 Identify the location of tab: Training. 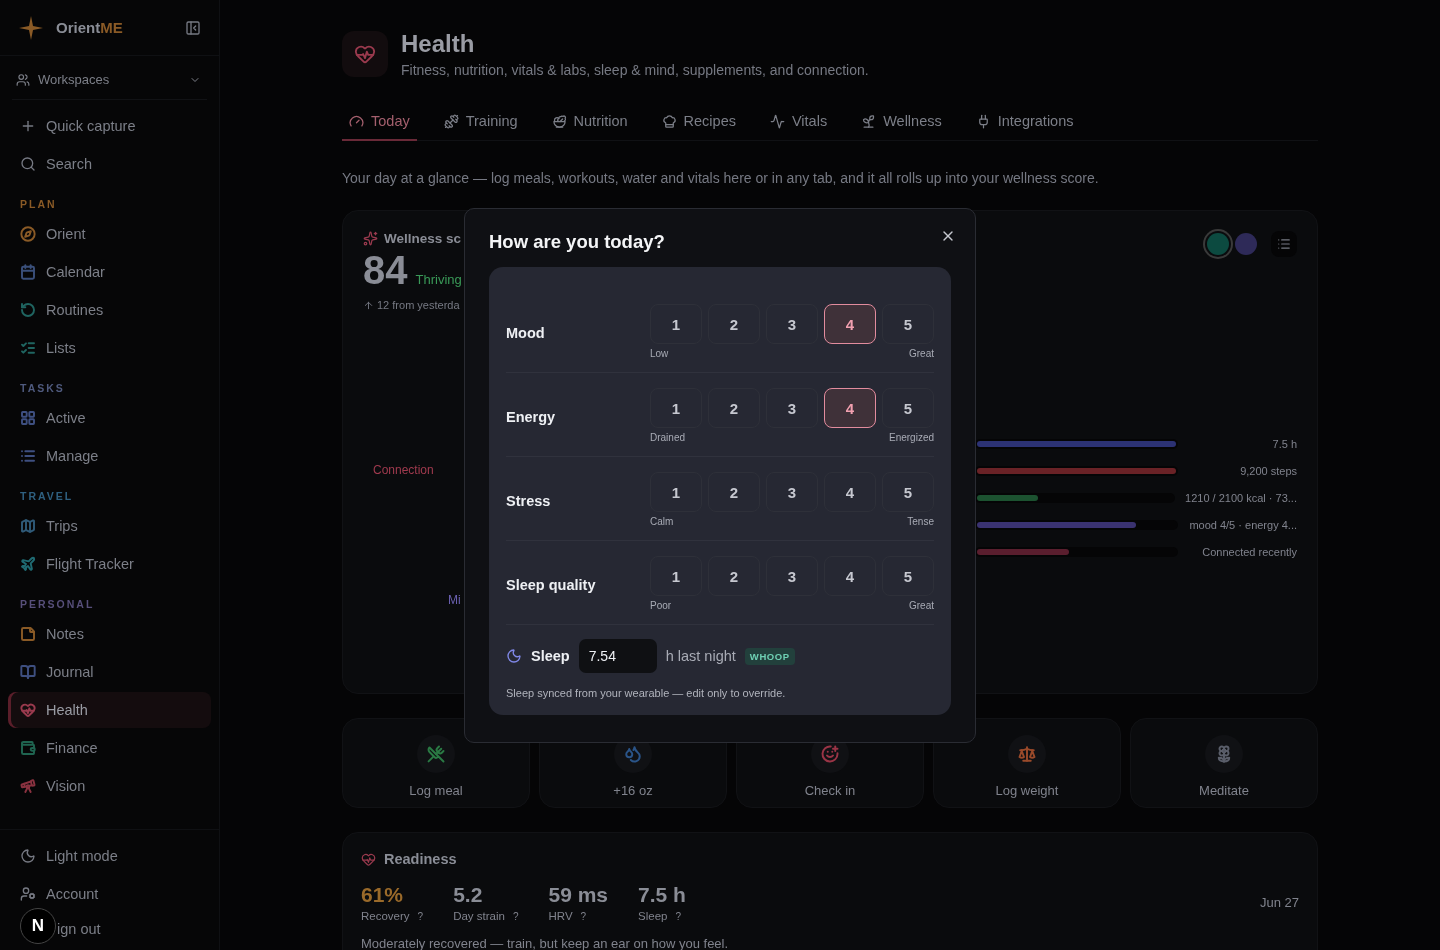
(480, 122).